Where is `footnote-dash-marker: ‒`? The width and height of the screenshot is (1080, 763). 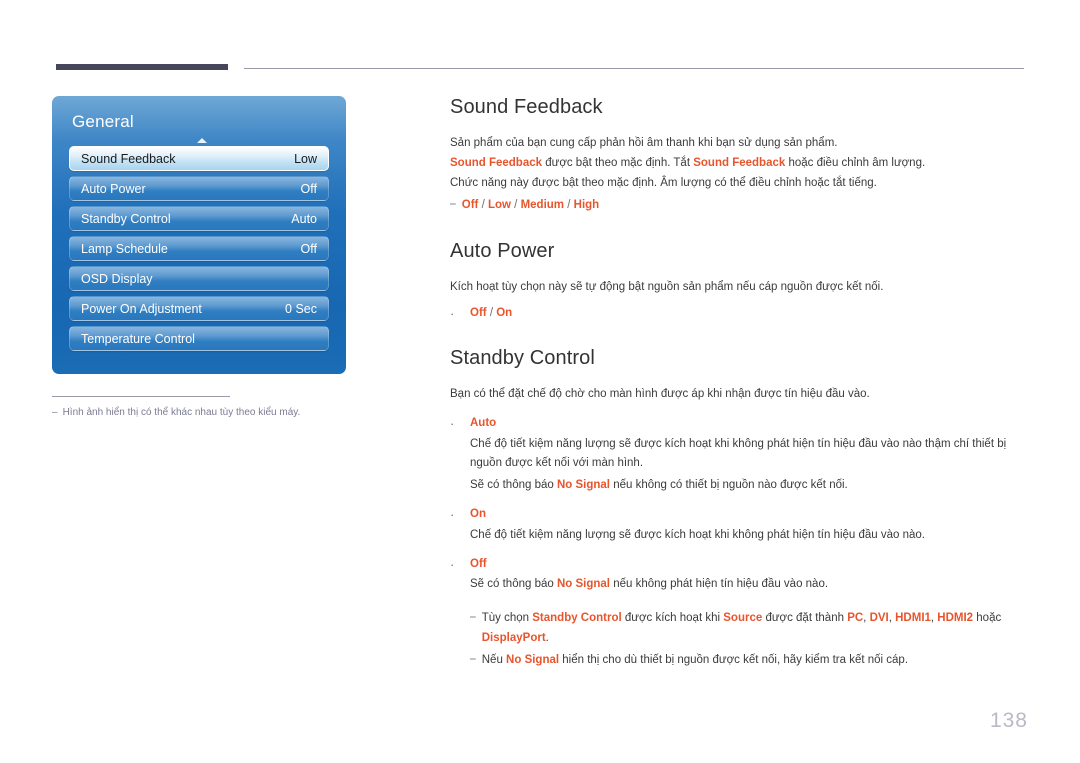 footnote-dash-marker: ‒ is located at coordinates (55, 412).